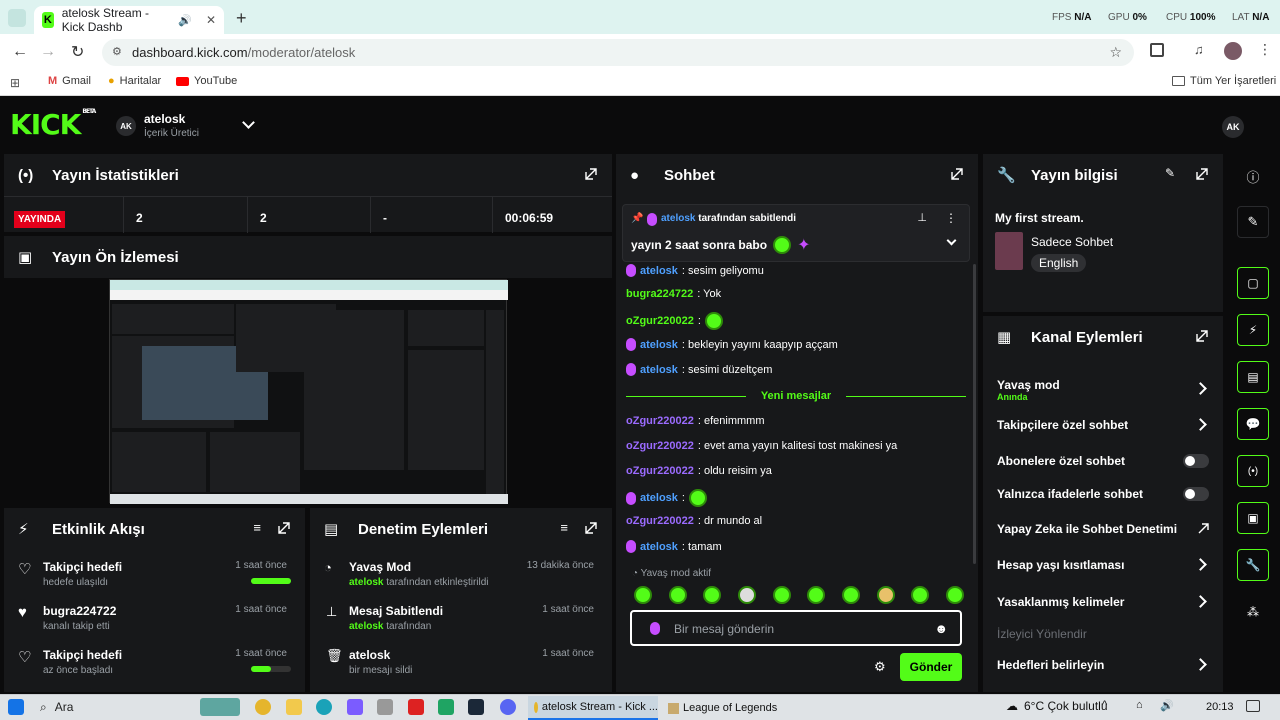 Image resolution: width=1280 pixels, height=720 pixels. Describe the element at coordinates (17, 18) in the screenshot. I see `tab-search-button` at that location.